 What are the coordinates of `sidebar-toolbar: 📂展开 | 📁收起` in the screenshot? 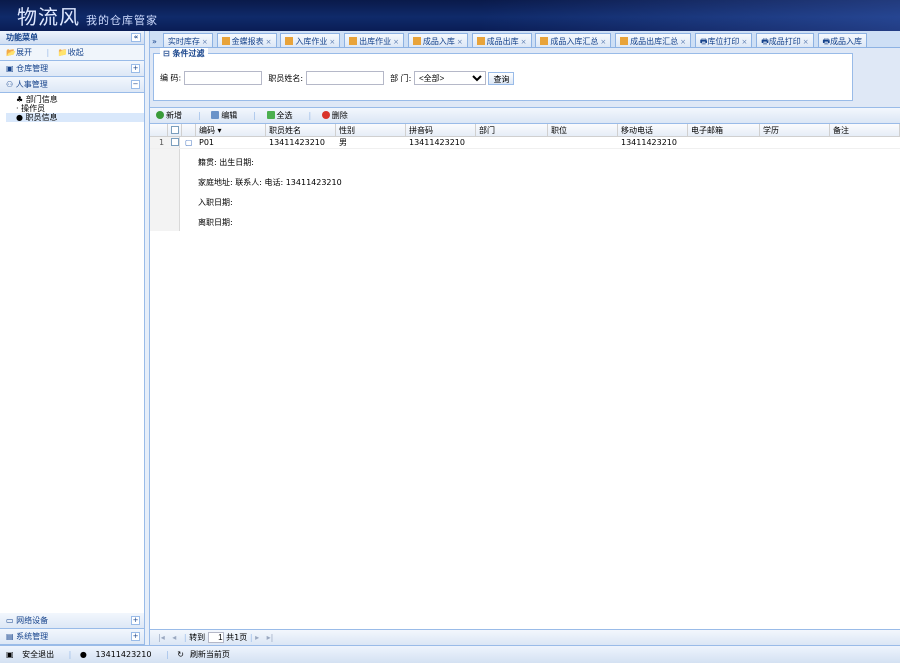 It's located at (72, 53).